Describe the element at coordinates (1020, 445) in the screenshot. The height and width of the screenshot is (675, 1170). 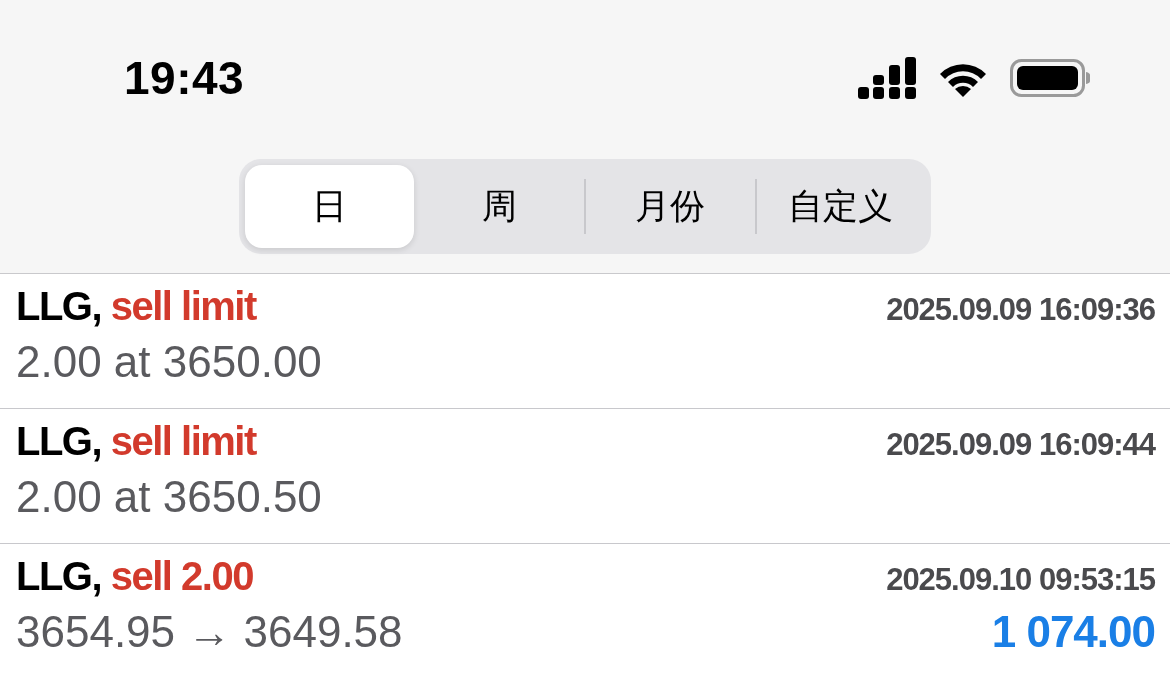
I see `order-time: 2025.09.09 16:09:44` at that location.